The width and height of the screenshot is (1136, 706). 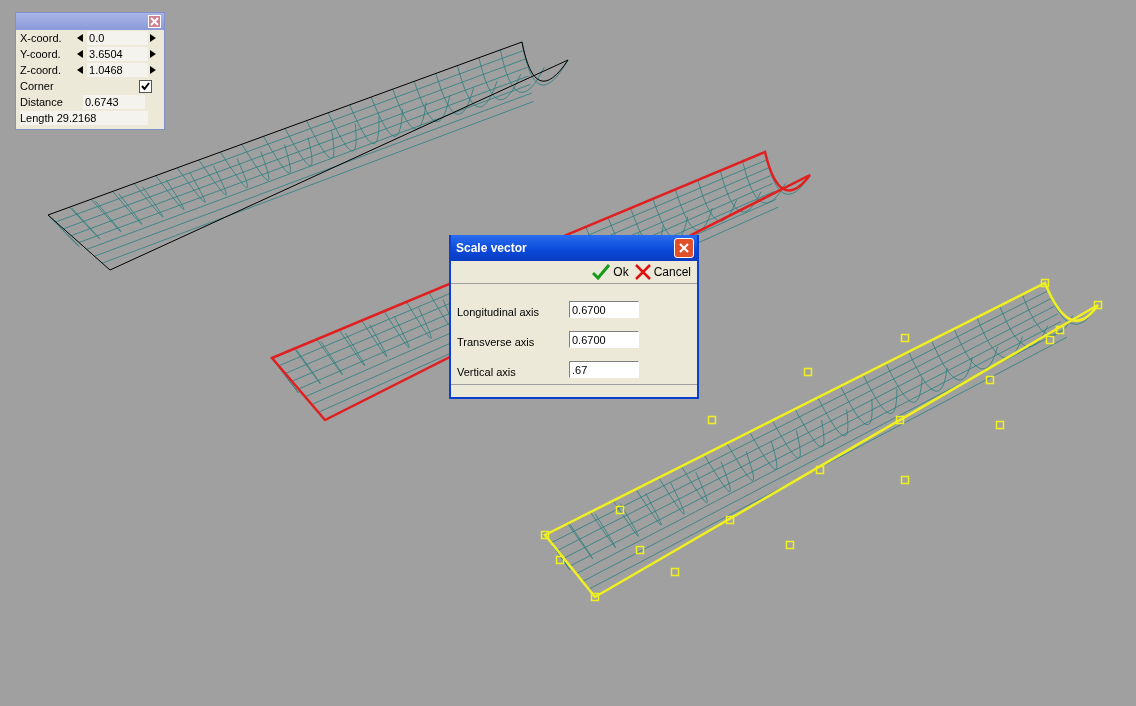 I want to click on field-label: Corner, so click(x=37, y=86).